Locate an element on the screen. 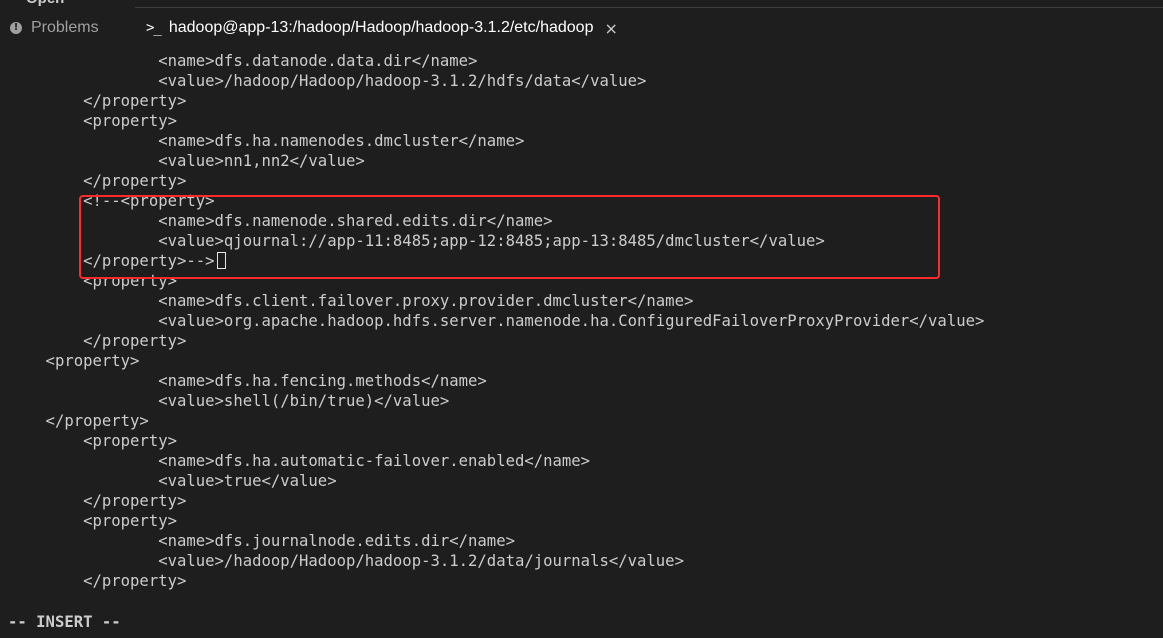 This screenshot has height=638, width=1163. terminal-line: <!--<property> is located at coordinates (111, 201).